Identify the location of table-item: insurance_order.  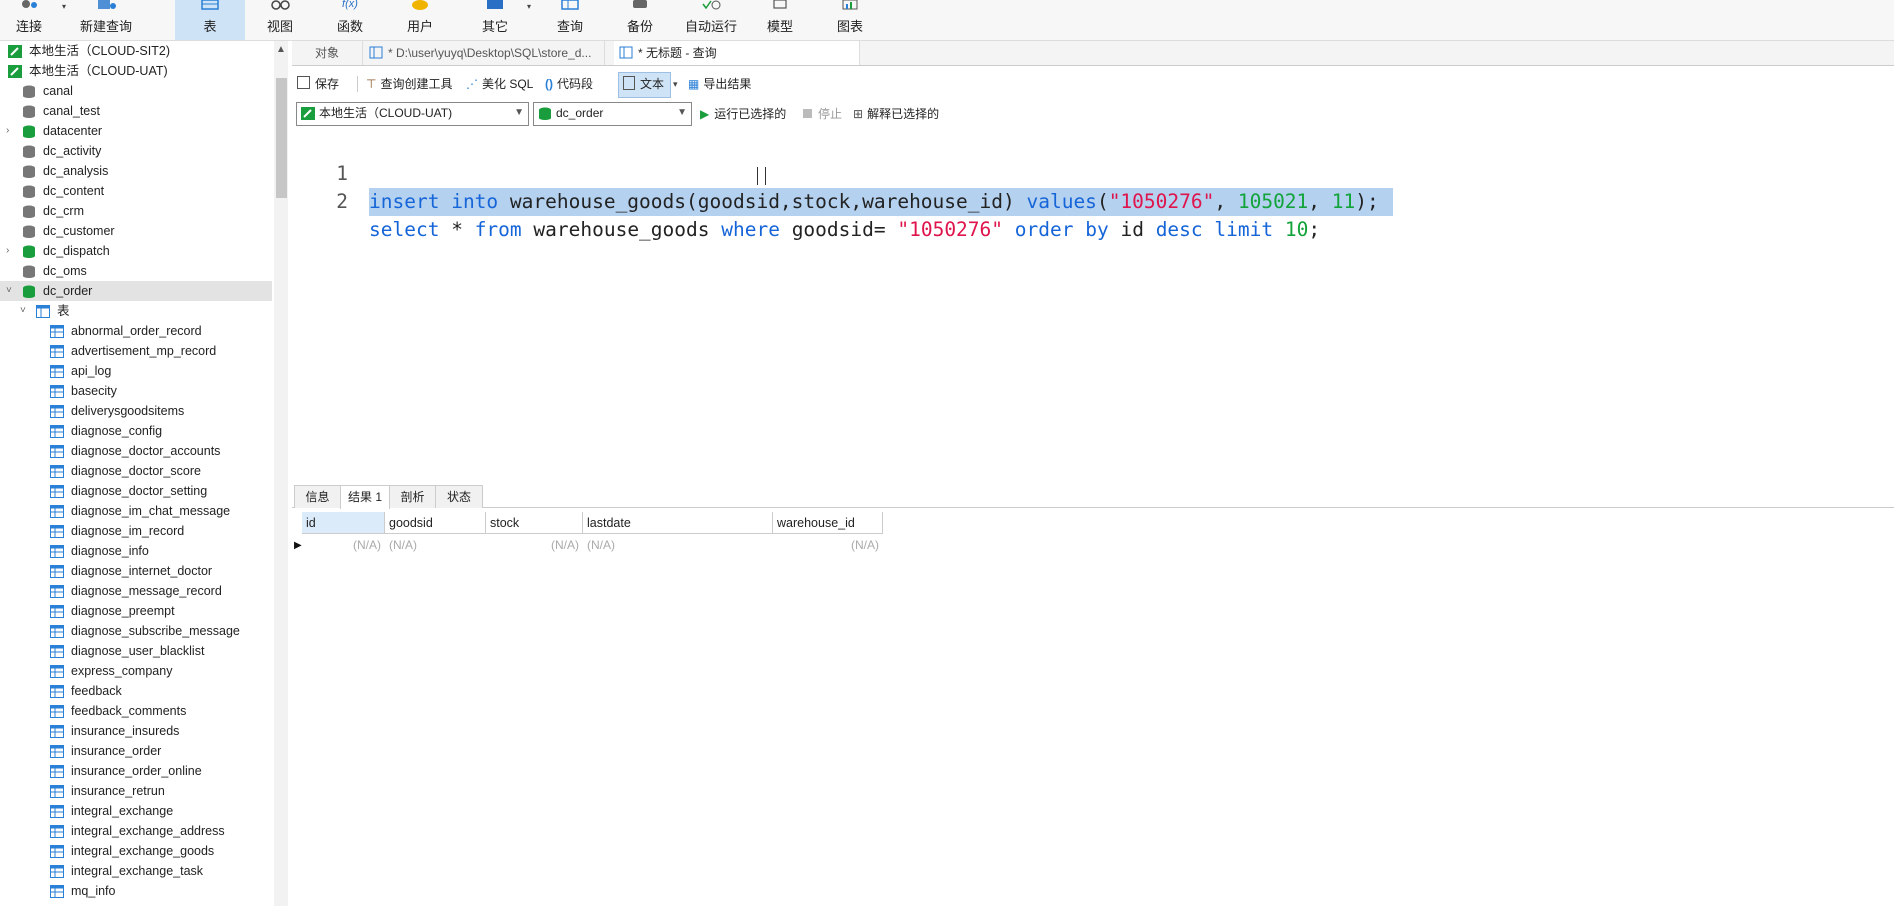
(136, 751).